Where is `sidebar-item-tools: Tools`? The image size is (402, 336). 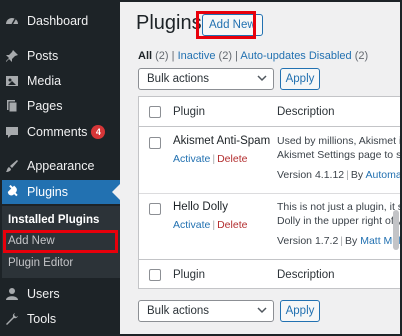 sidebar-item-tools: Tools is located at coordinates (60, 319).